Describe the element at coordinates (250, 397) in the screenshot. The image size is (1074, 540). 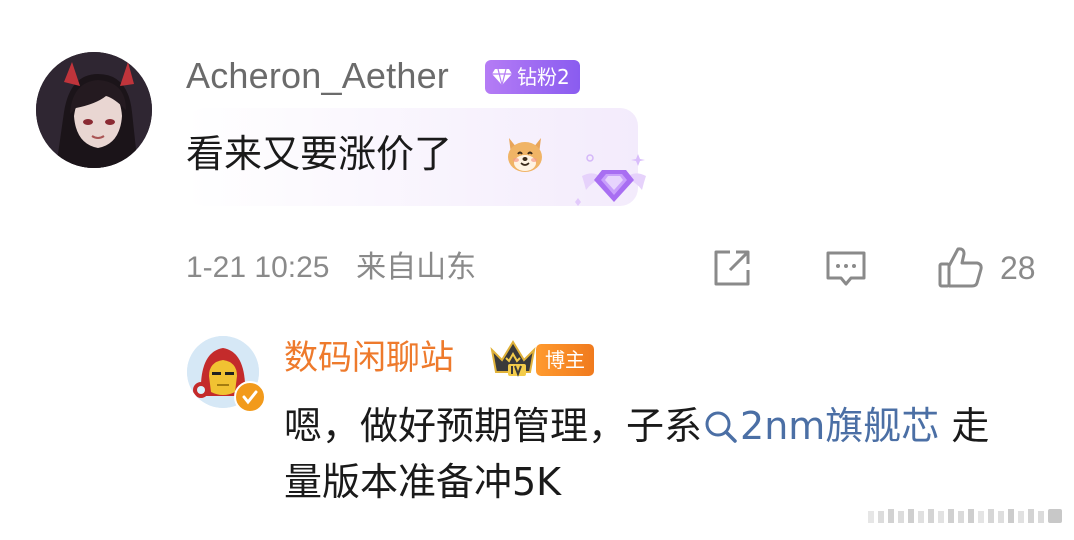
I see `verified-badge-icon` at that location.